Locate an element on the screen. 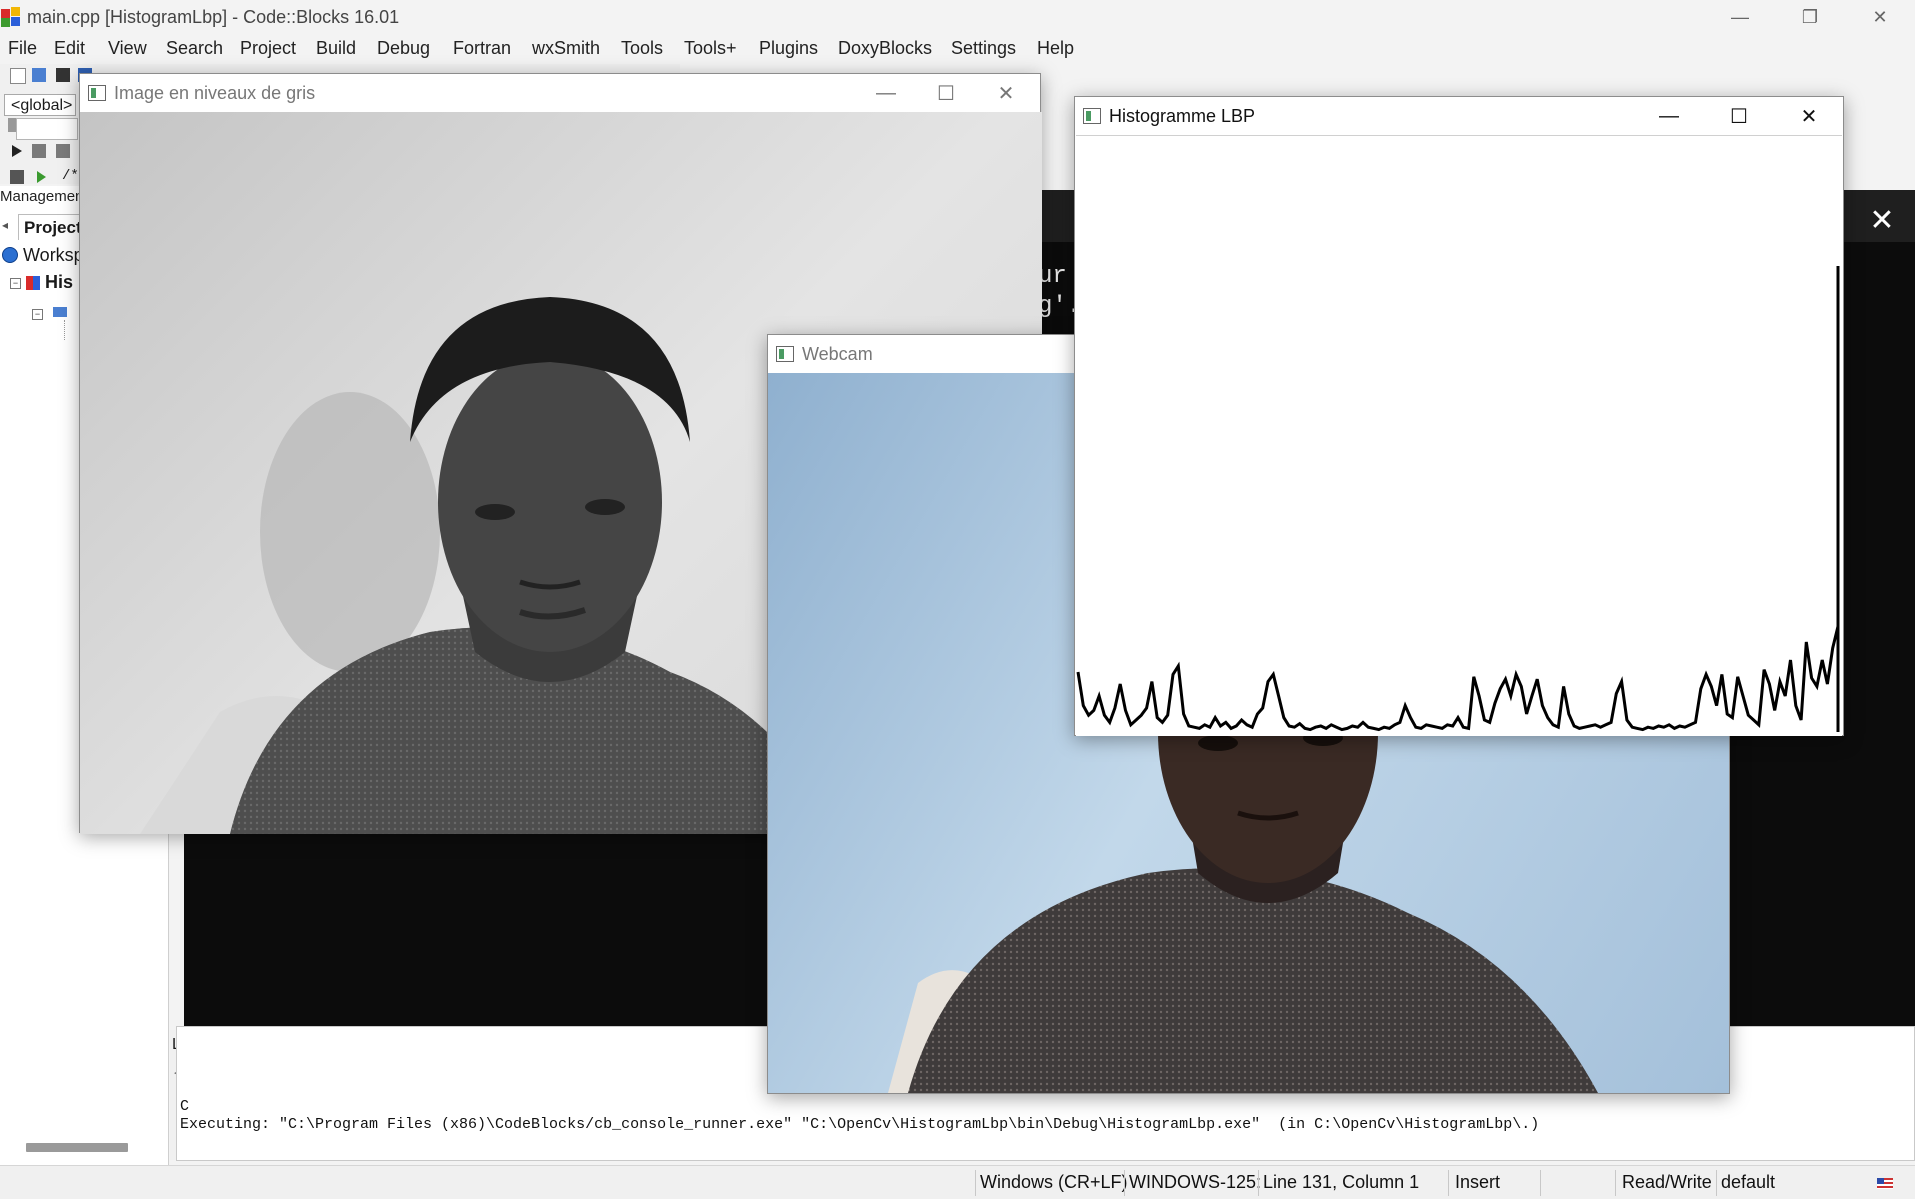 The width and height of the screenshot is (1915, 1199). menu-fortran: Fortran is located at coordinates (482, 48).